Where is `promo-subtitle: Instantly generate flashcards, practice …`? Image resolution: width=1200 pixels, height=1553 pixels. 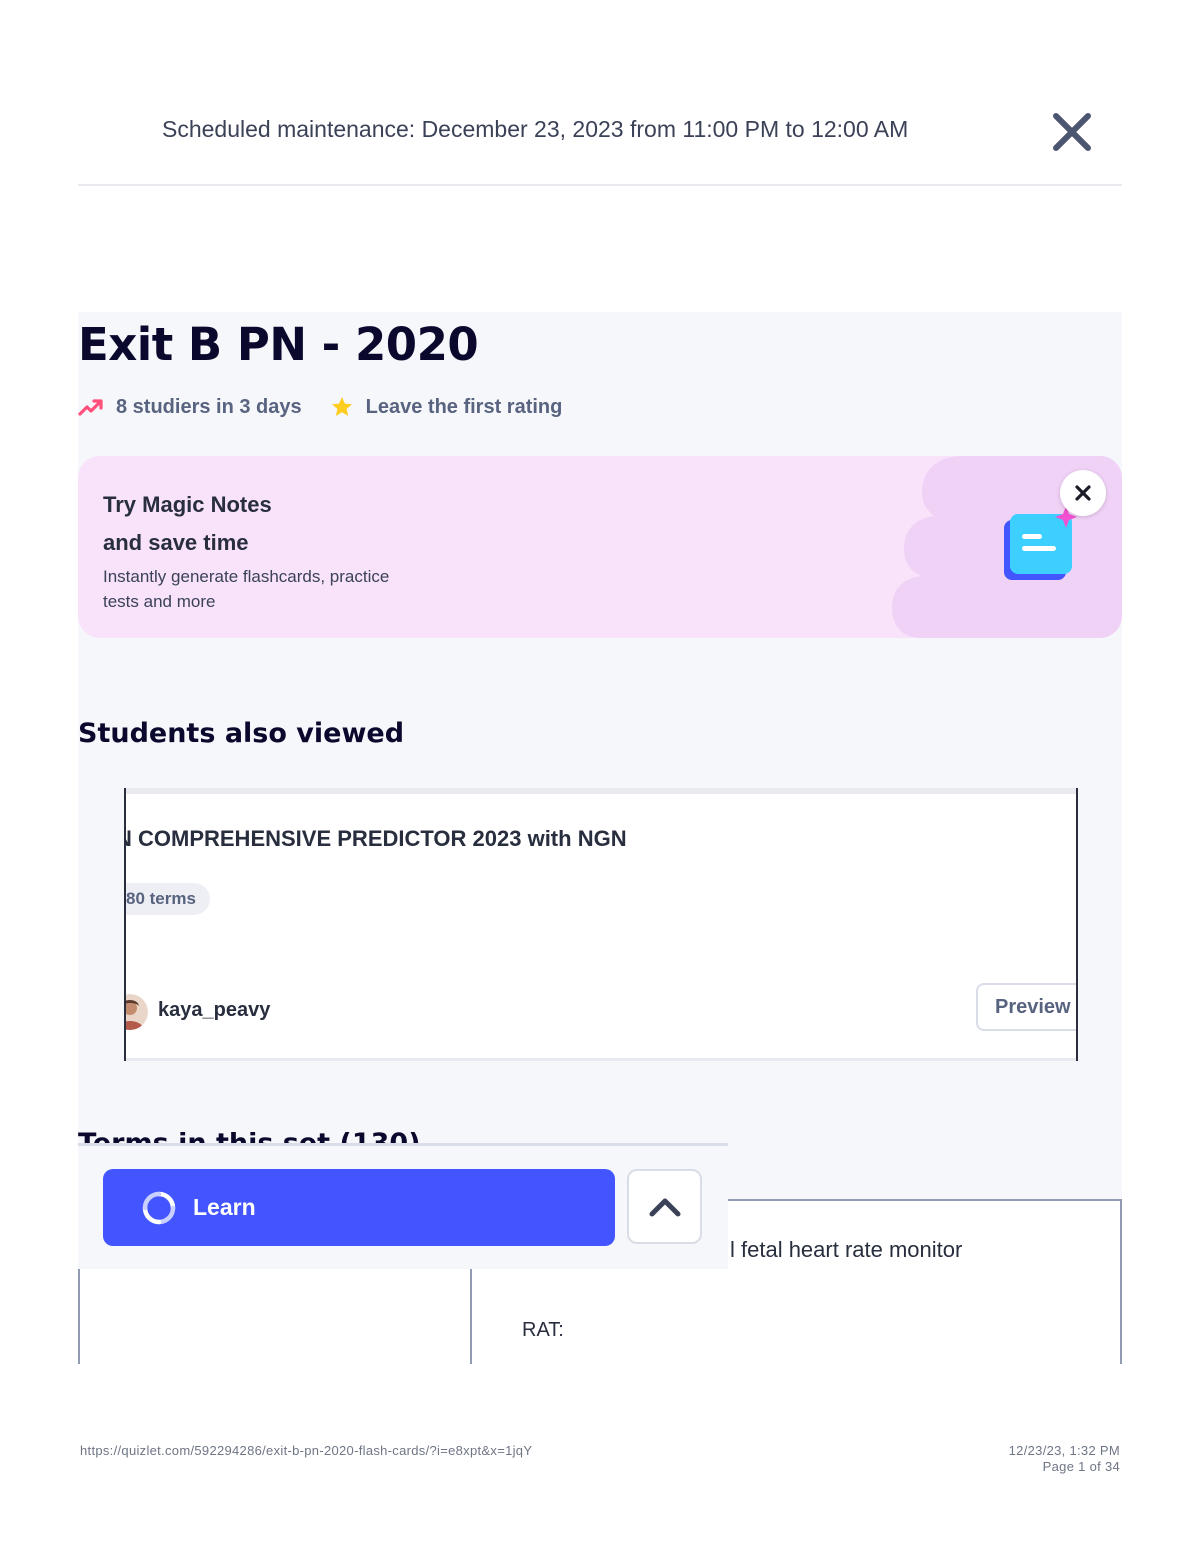
promo-subtitle: Instantly generate flashcards, practice … is located at coordinates (246, 589).